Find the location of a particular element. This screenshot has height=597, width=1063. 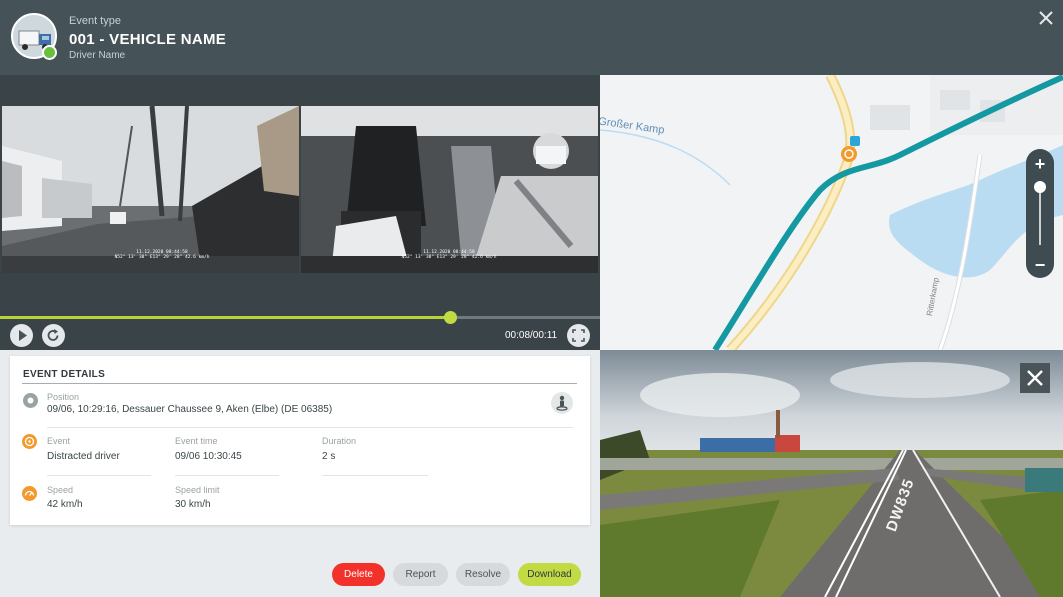

fullscreen-icon is located at coordinates (578, 335).